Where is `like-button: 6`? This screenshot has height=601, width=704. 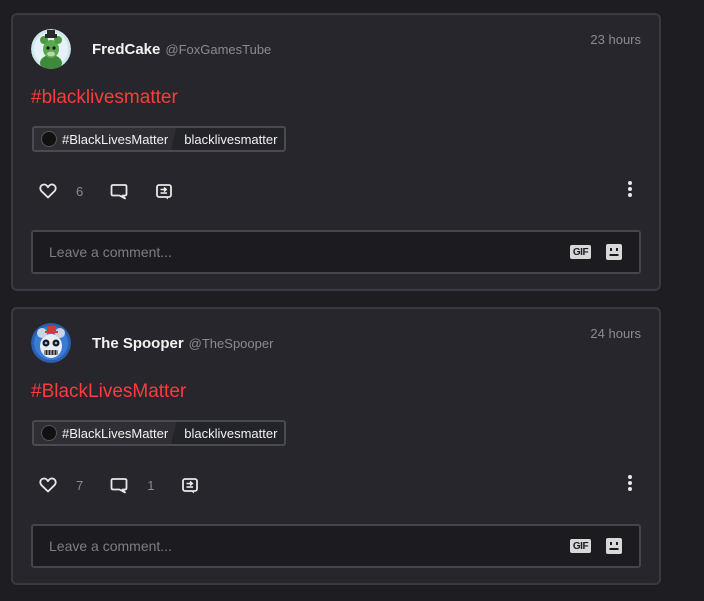
like-button: 6 is located at coordinates (61, 191).